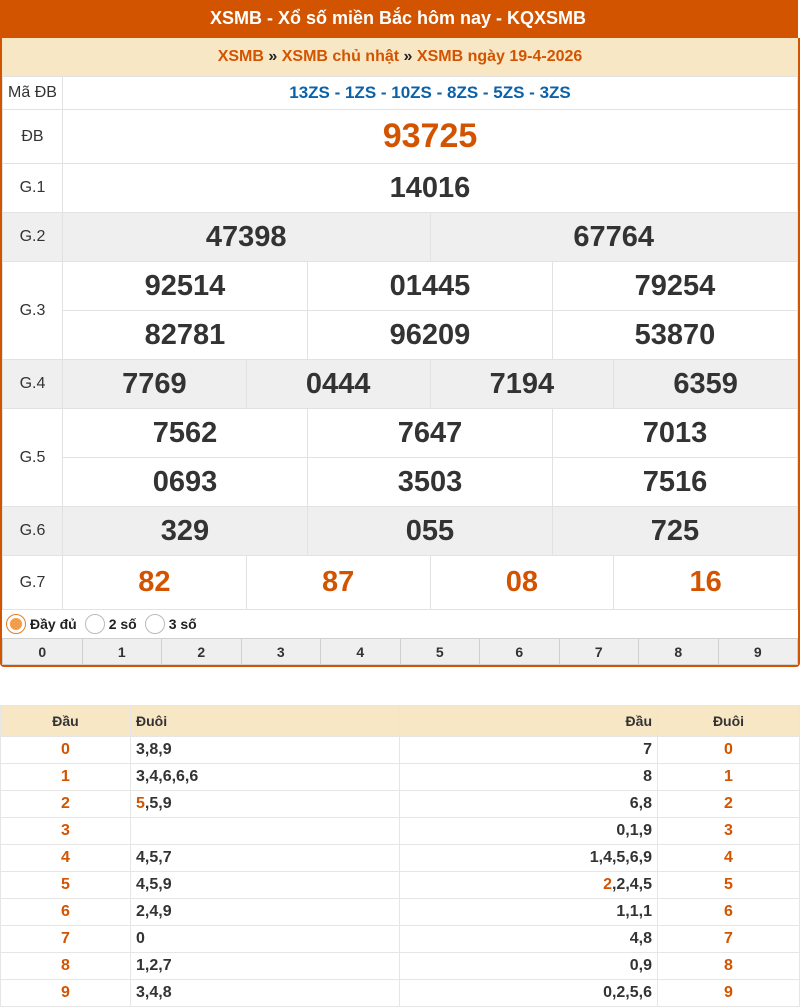 The width and height of the screenshot is (800, 1007). I want to click on duoi-cell: 8, so click(728, 966).